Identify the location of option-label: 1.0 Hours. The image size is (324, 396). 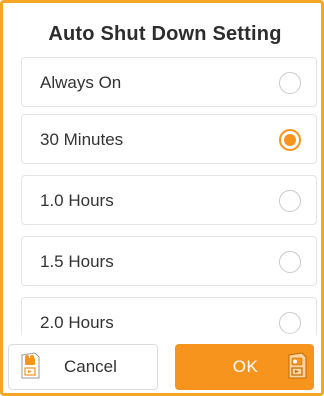
(77, 200).